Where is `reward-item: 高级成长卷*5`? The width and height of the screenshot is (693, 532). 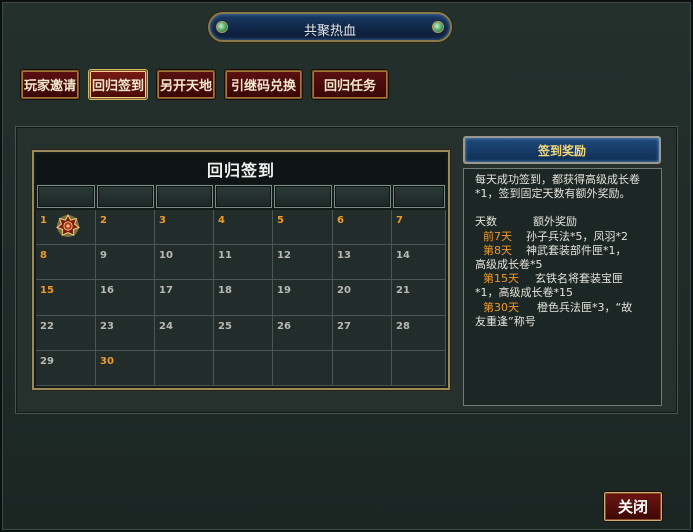
reward-item: 高级成长卷*5 is located at coordinates (509, 265).